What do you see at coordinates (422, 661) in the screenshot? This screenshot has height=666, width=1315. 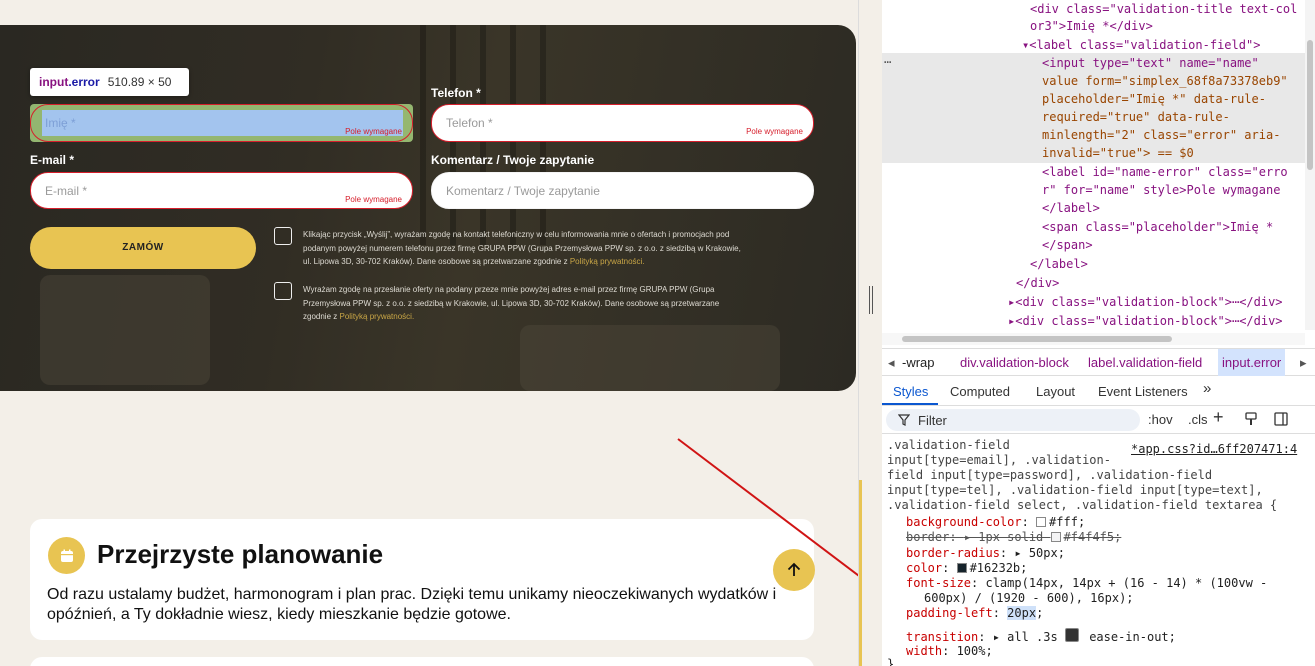 I see `feature-card-next` at bounding box center [422, 661].